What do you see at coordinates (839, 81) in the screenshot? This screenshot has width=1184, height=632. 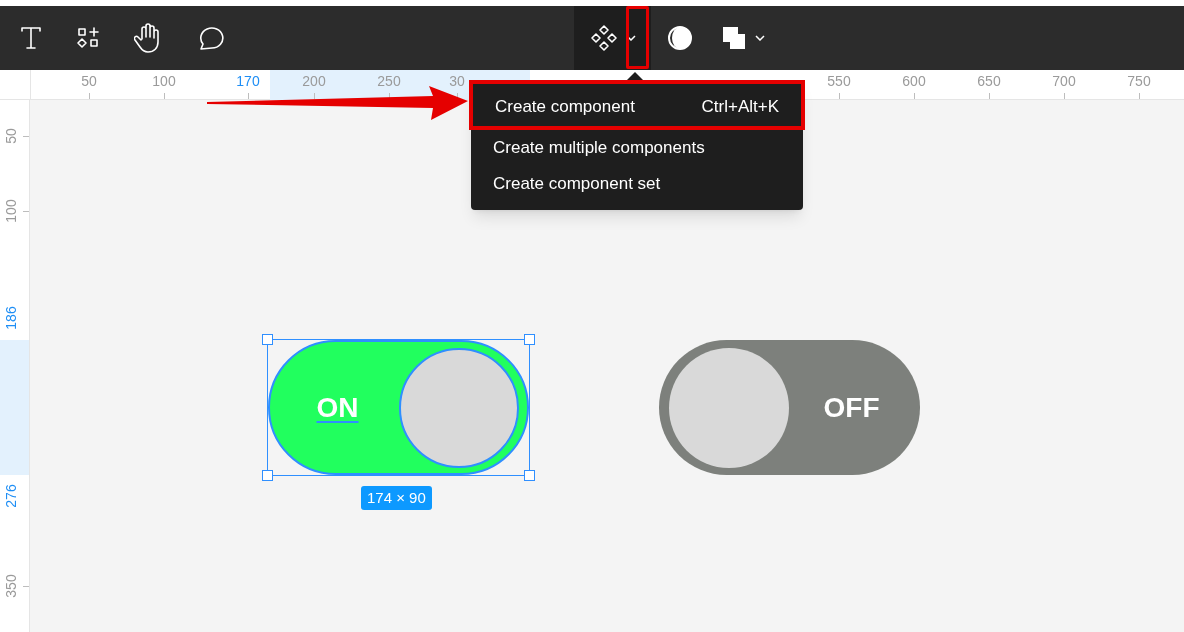 I see `ruler-label: 550` at bounding box center [839, 81].